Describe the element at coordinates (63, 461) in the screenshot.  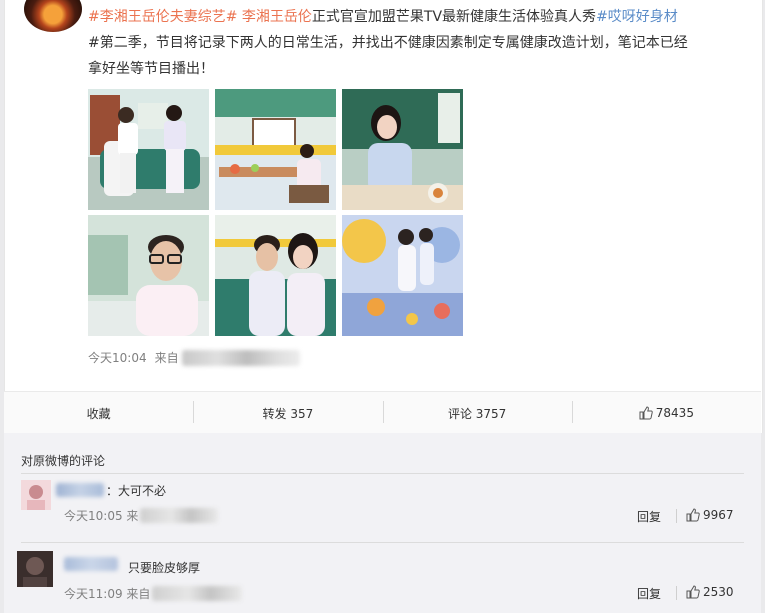
I see `comments-title: 对原微博的评论` at that location.